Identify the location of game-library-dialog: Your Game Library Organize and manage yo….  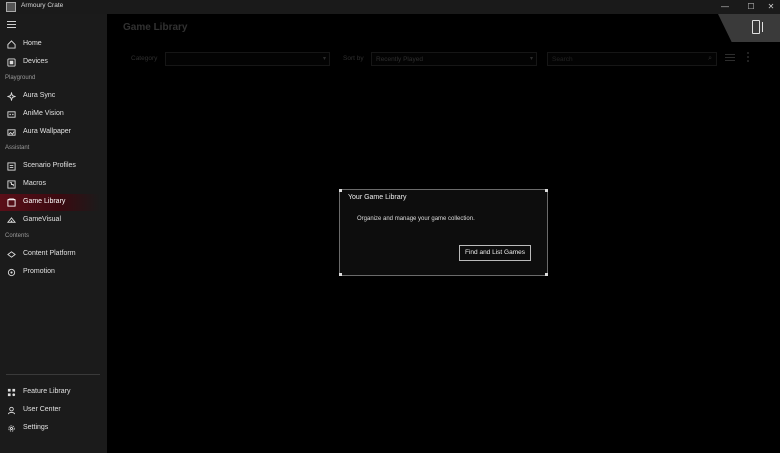
(443, 232).